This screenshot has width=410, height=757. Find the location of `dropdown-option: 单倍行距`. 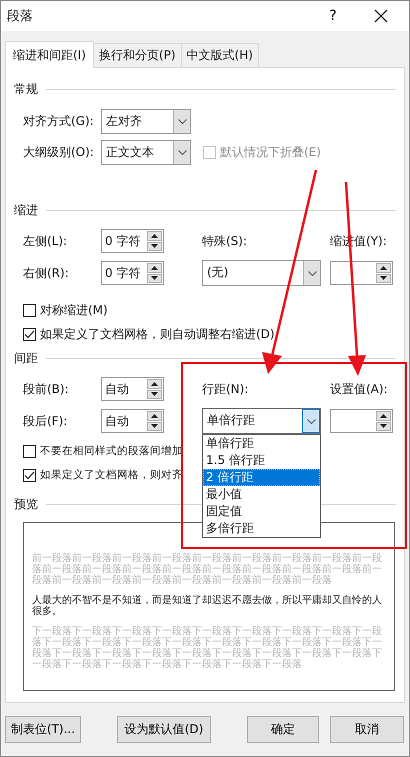

dropdown-option: 单倍行距 is located at coordinates (261, 443).